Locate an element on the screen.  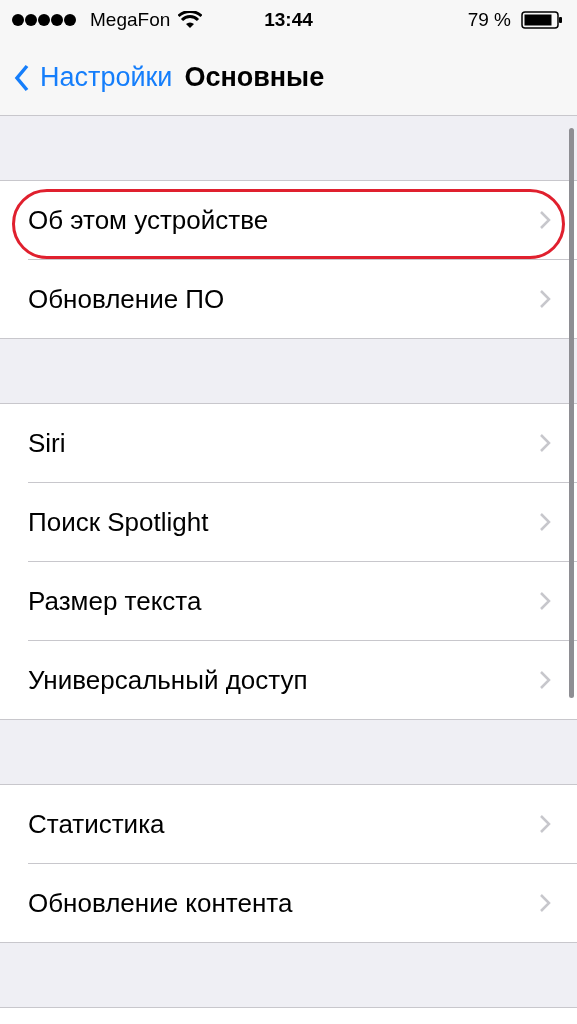
status-time: 13:44 is located at coordinates (288, 20).